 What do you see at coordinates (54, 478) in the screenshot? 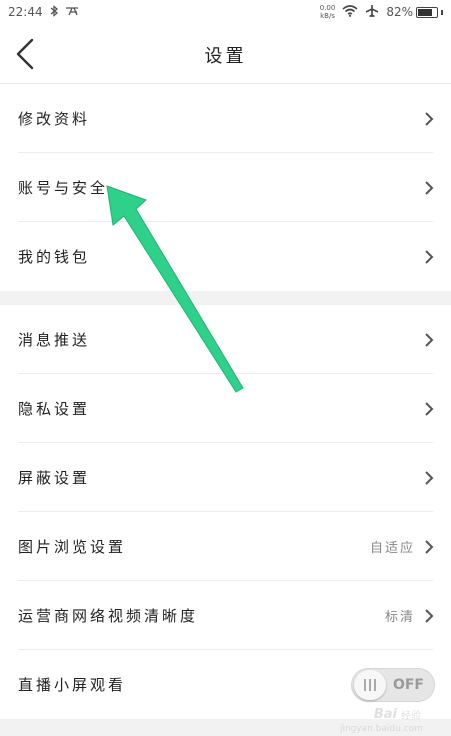
I see `settings-item-label: 屏蔽设置` at bounding box center [54, 478].